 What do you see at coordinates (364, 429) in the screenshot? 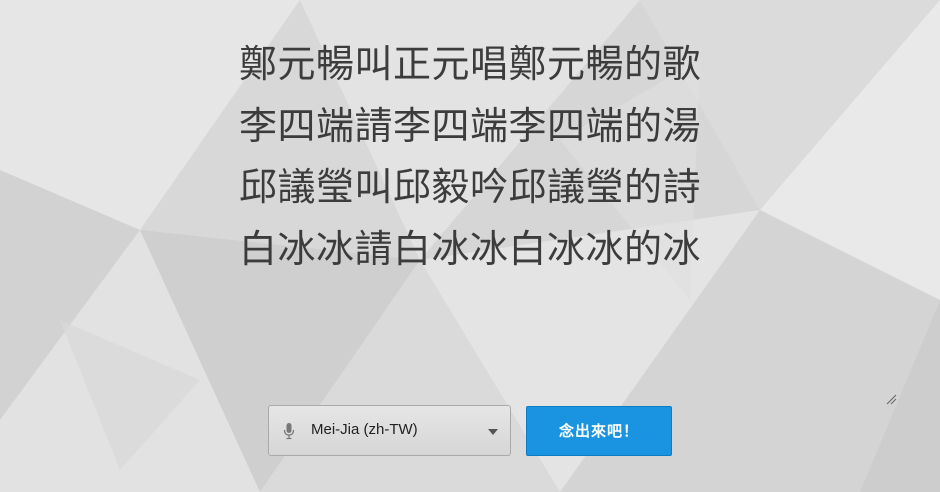
I see `voice-select-value: Mei-Jia (zh-TW)` at bounding box center [364, 429].